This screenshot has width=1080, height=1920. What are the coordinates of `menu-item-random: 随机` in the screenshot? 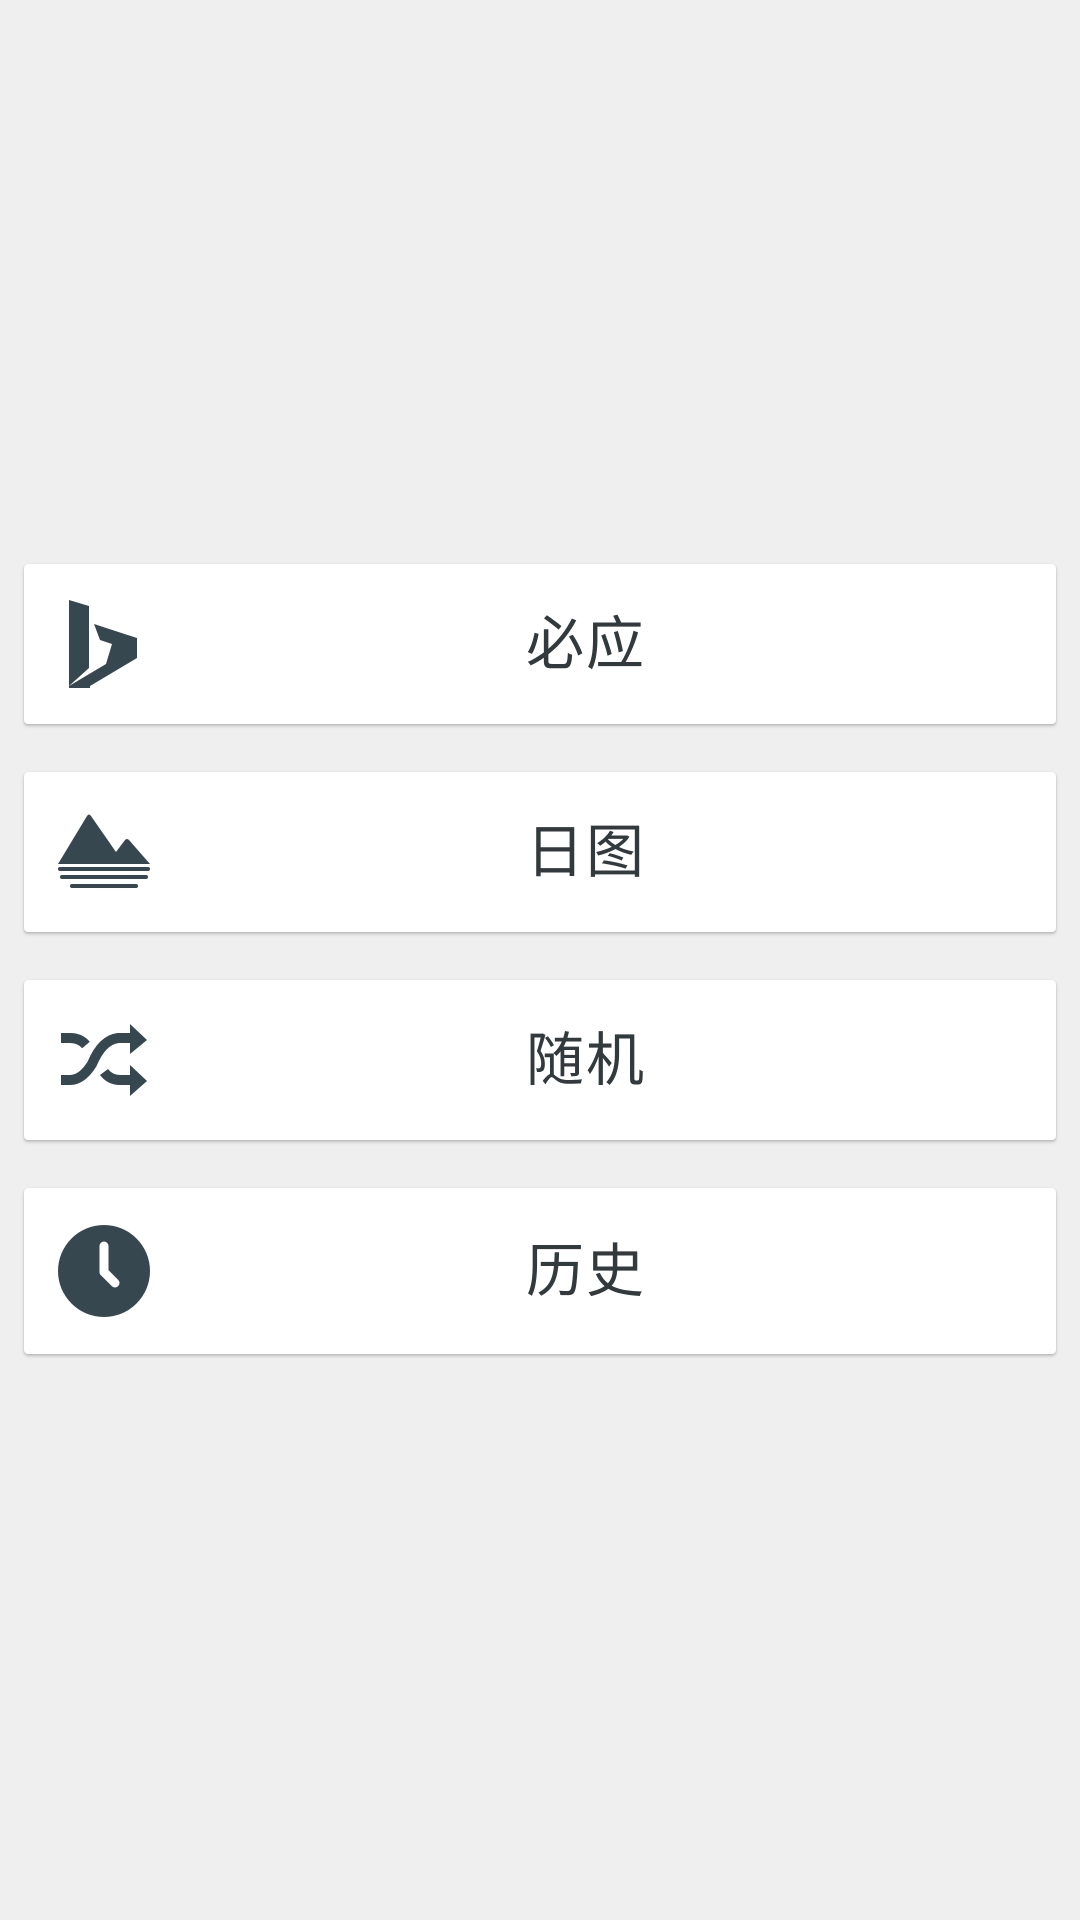 It's located at (540, 1060).